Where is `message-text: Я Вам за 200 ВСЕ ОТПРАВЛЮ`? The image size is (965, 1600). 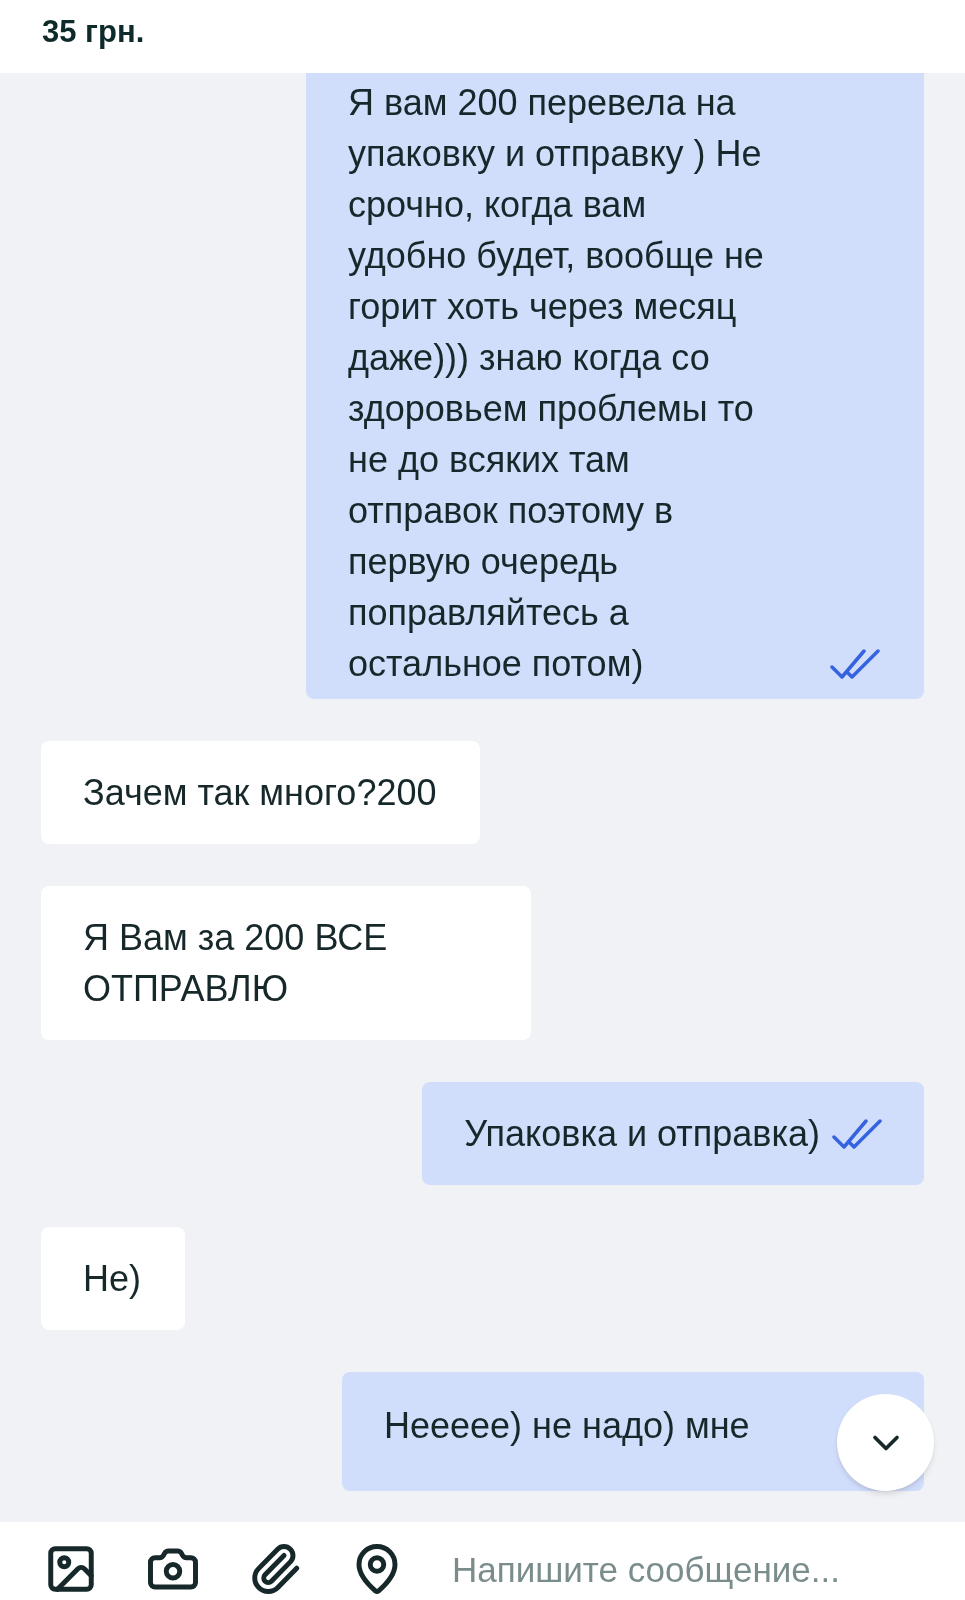
message-text: Я Вам за 200 ВСЕ ОТПРАВЛЮ is located at coordinates (235, 963).